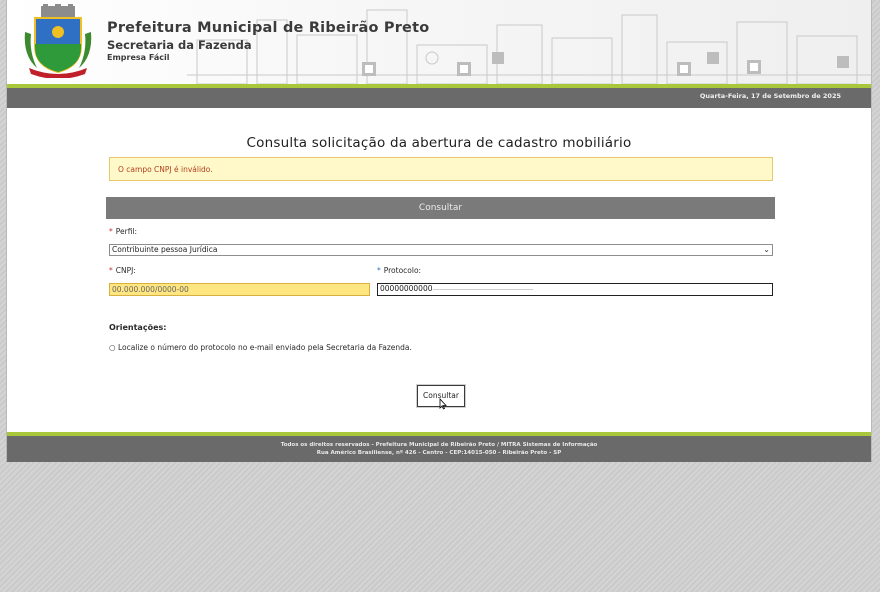  Describe the element at coordinates (443, 404) in the screenshot. I see `mouse-cursor-icon` at that location.